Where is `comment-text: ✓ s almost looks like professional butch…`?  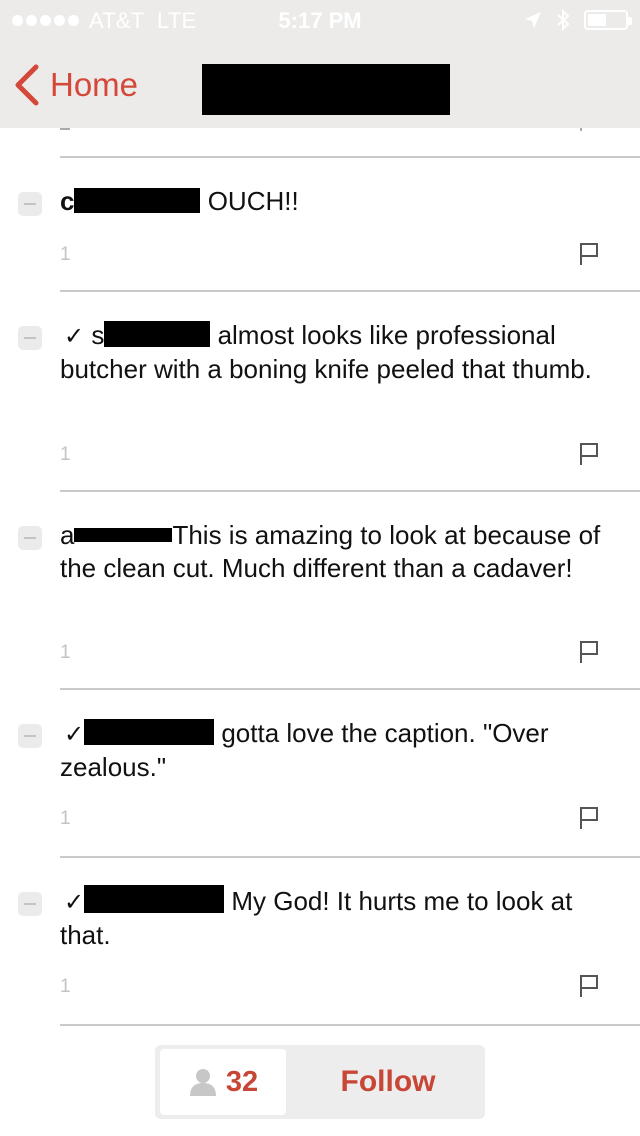
comment-text: ✓ s almost looks like professional butch… is located at coordinates (340, 352).